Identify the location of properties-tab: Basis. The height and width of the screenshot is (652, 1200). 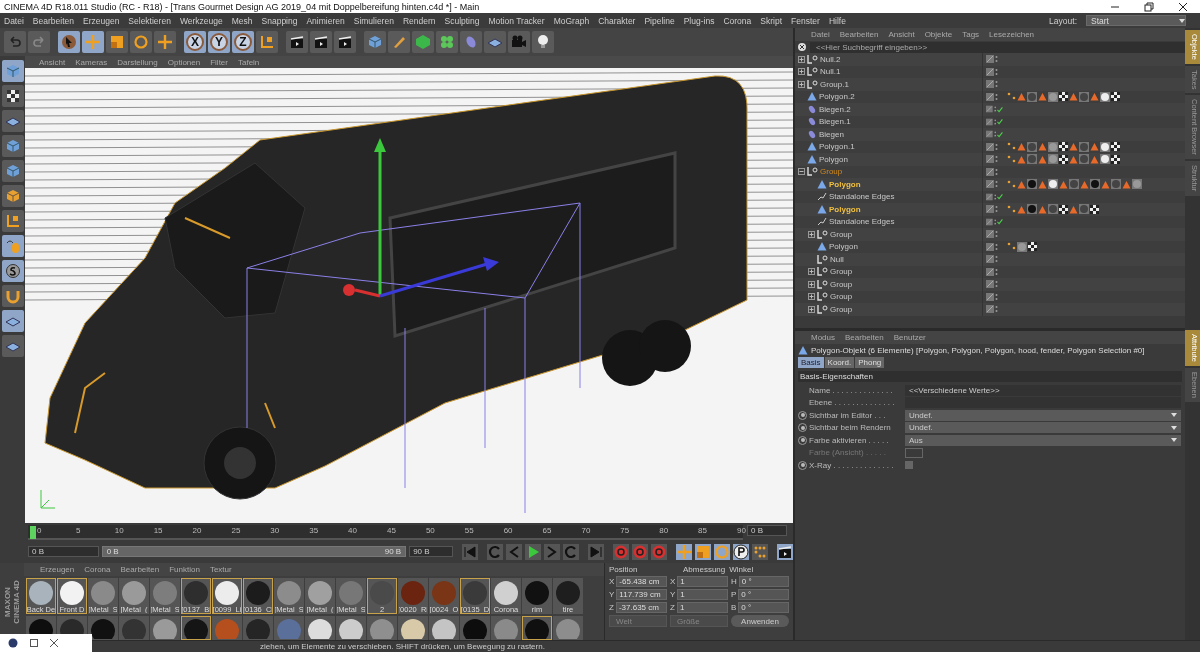
(811, 362).